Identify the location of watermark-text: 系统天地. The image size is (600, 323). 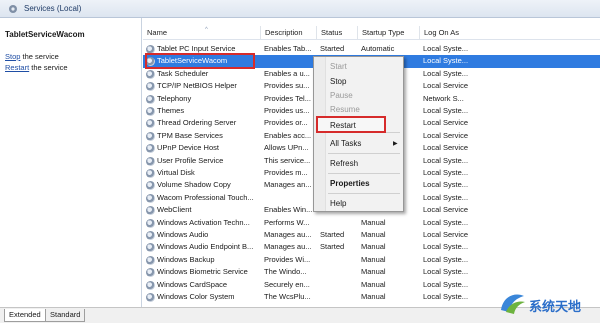
(555, 307).